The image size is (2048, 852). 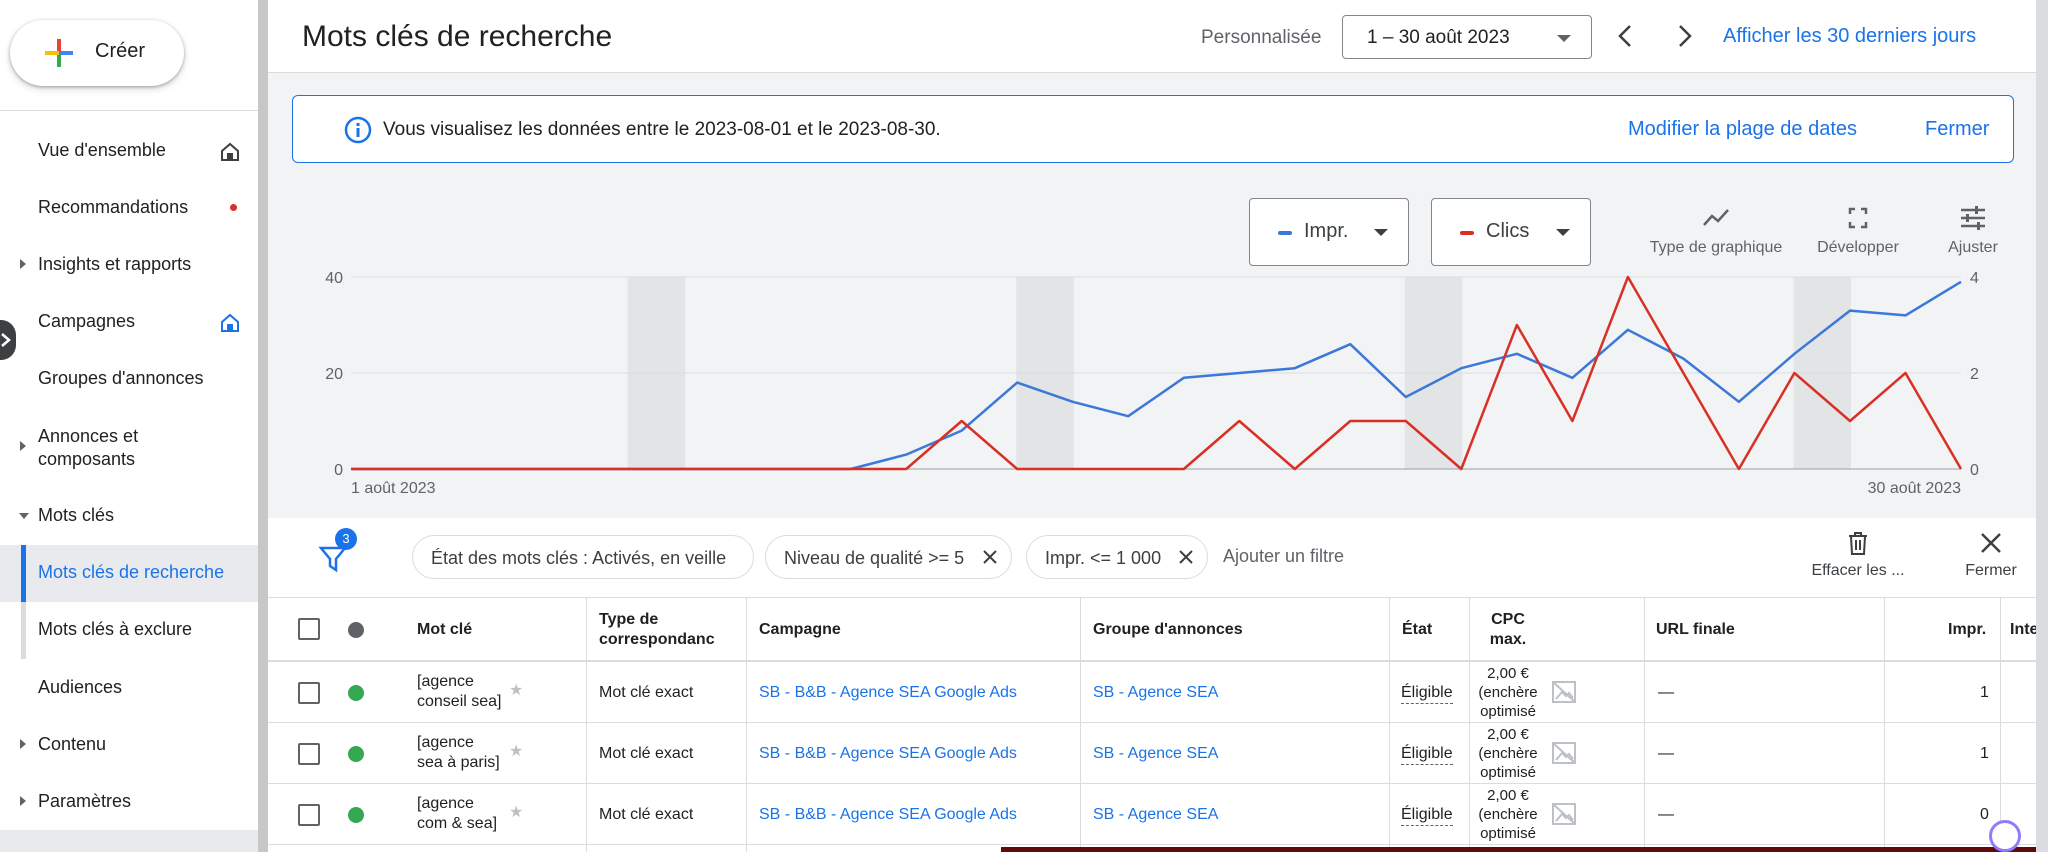 What do you see at coordinates (356, 815) in the screenshot?
I see `status-dot` at bounding box center [356, 815].